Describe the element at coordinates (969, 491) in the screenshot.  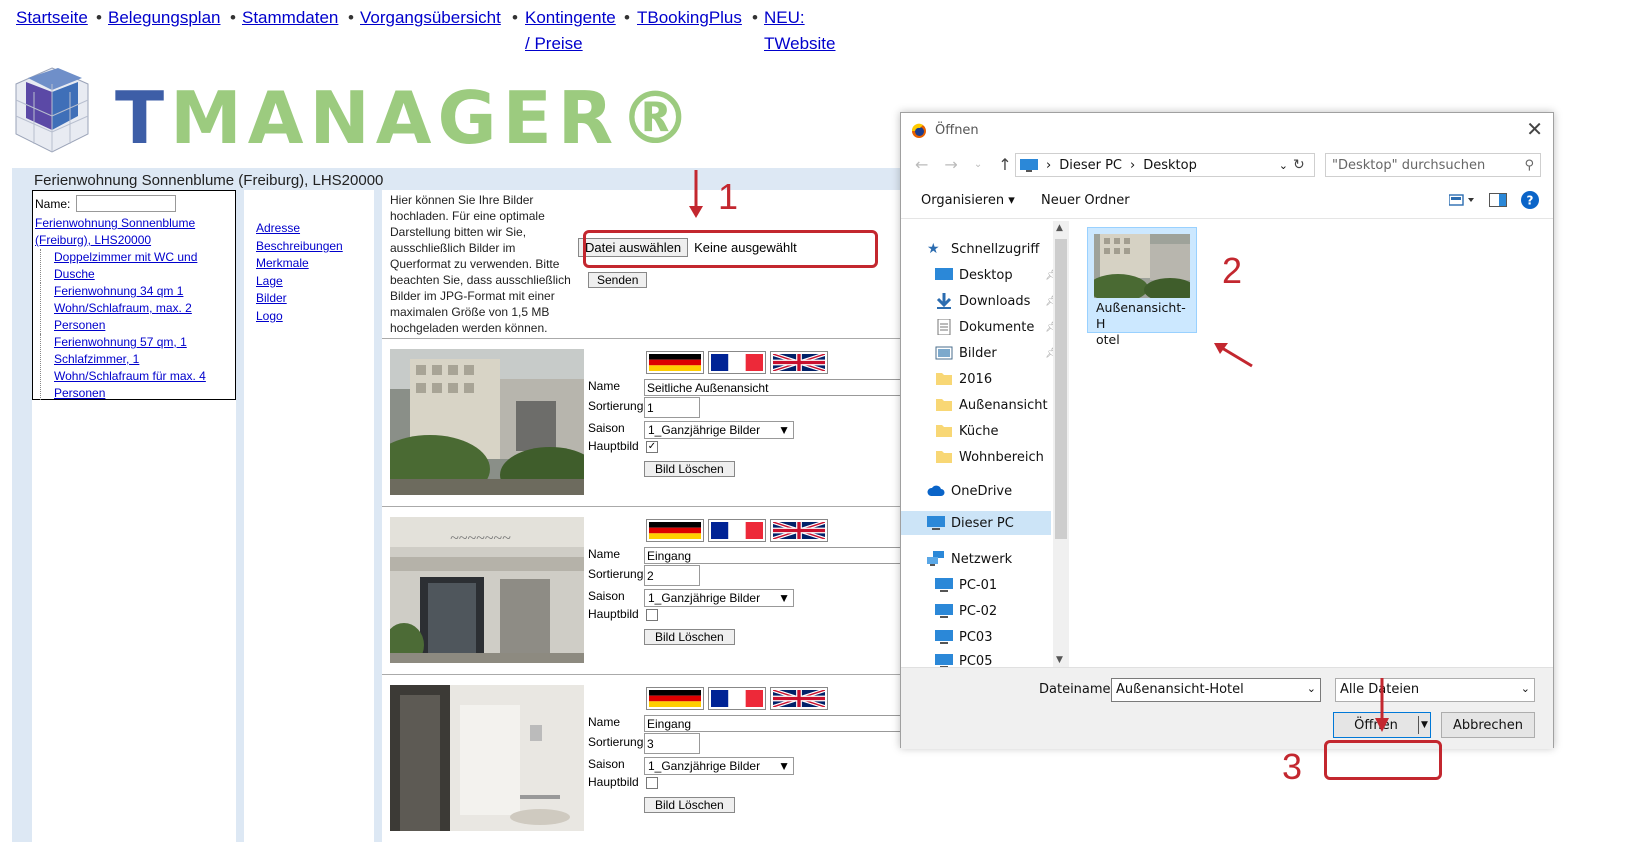
I see `nav-onedrive: OneDrive` at that location.